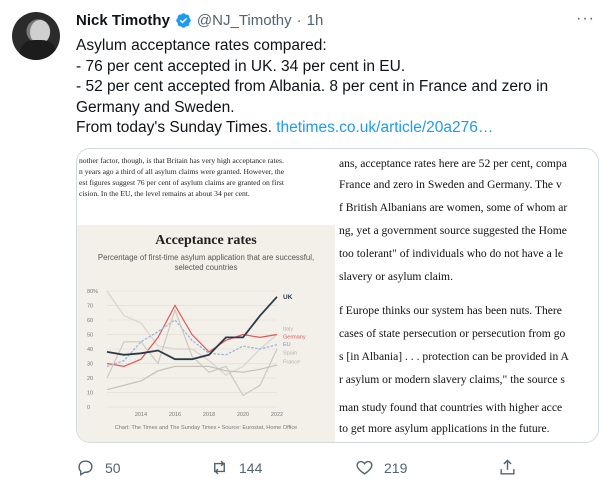 This screenshot has height=480, width=611. What do you see at coordinates (90, 365) in the screenshot?
I see `y-tick-label: 30` at bounding box center [90, 365].